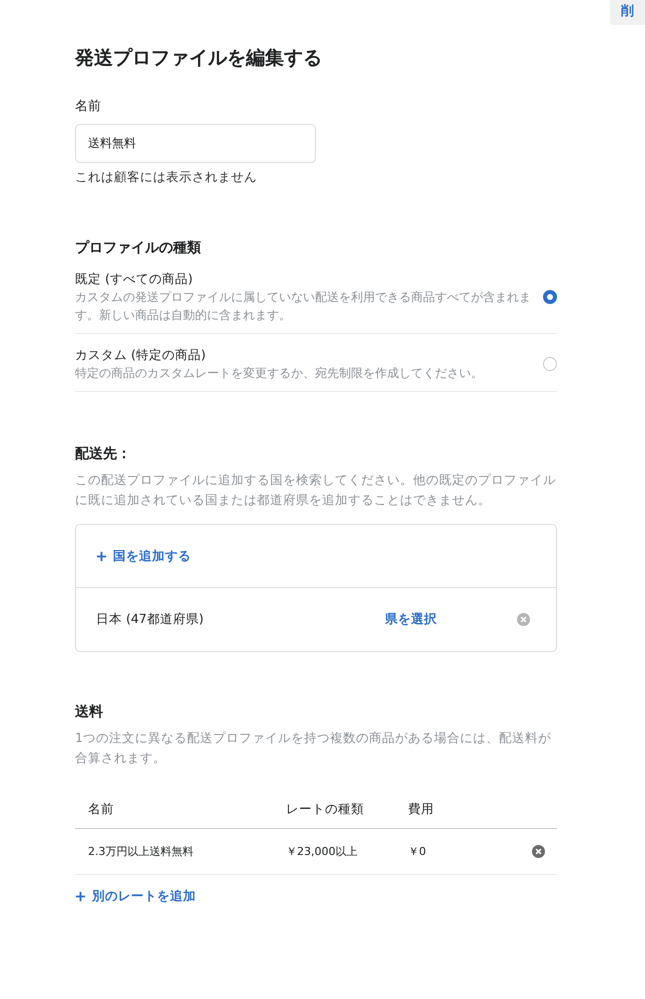 This screenshot has width=645, height=999. Describe the element at coordinates (150, 619) in the screenshot. I see `country-name: 日本 (47都道府県)` at that location.